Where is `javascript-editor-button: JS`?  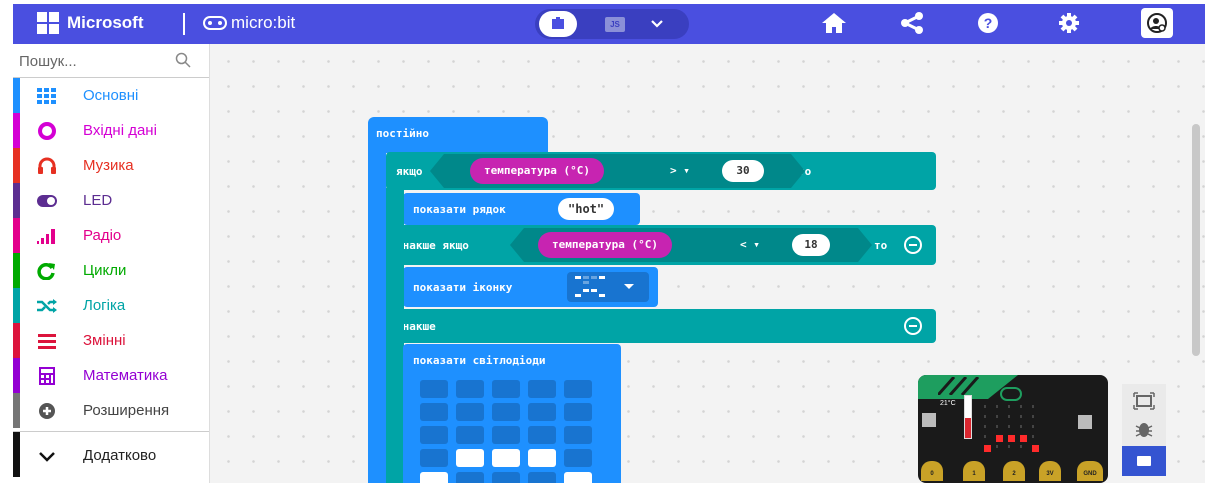
javascript-editor-button: JS is located at coordinates (615, 24).